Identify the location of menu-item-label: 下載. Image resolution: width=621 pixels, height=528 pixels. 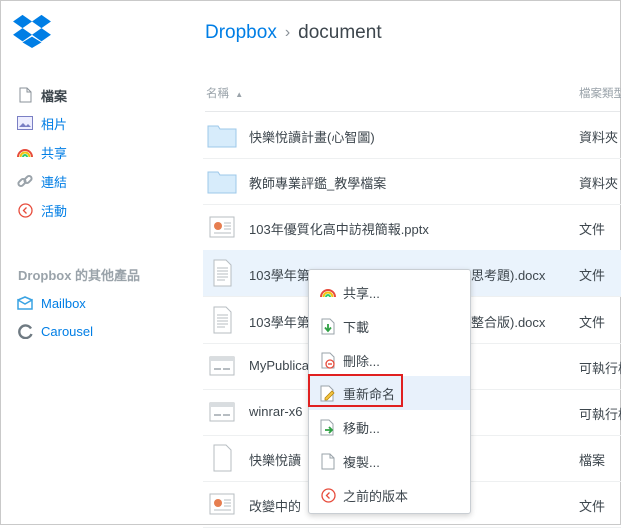
(356, 327).